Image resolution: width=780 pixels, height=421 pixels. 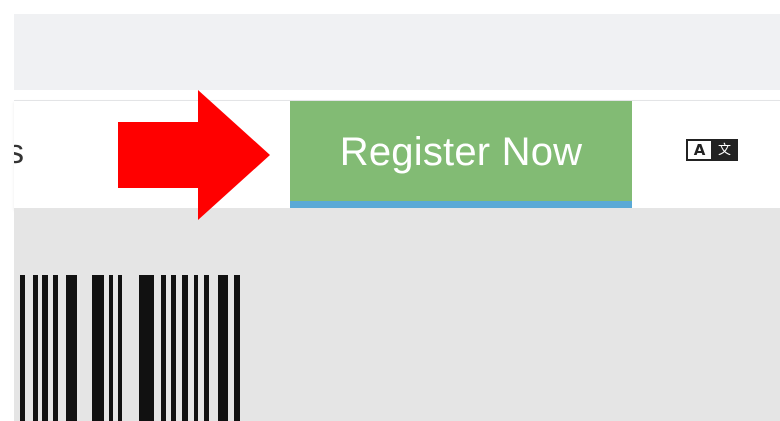 I want to click on translate-icon-latin-glyph: A, so click(x=699, y=150).